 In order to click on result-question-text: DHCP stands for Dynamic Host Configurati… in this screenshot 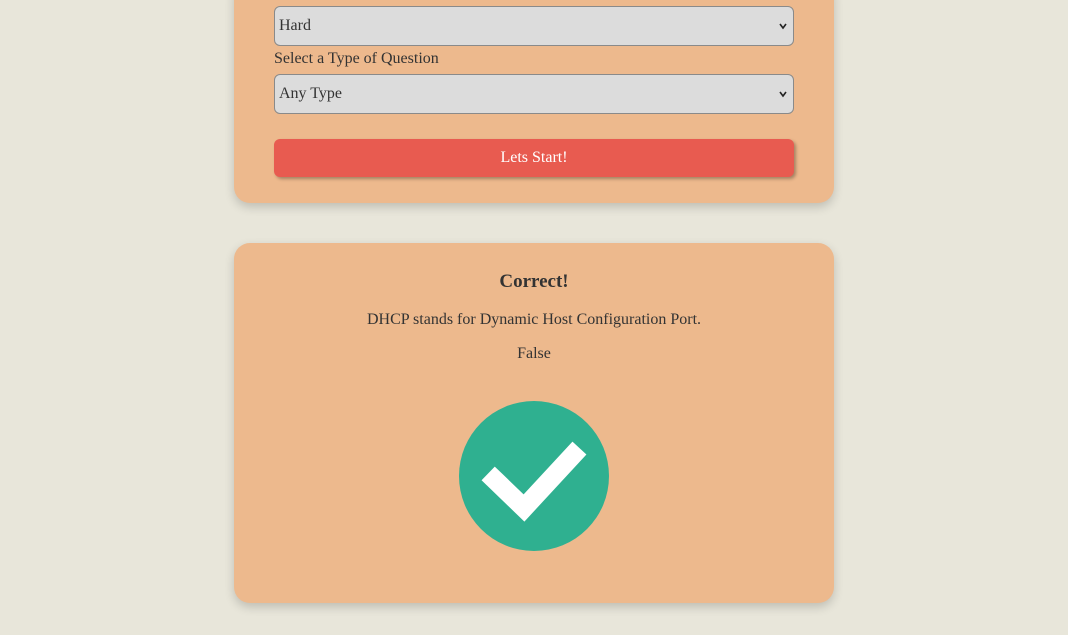, I will do `click(534, 319)`.